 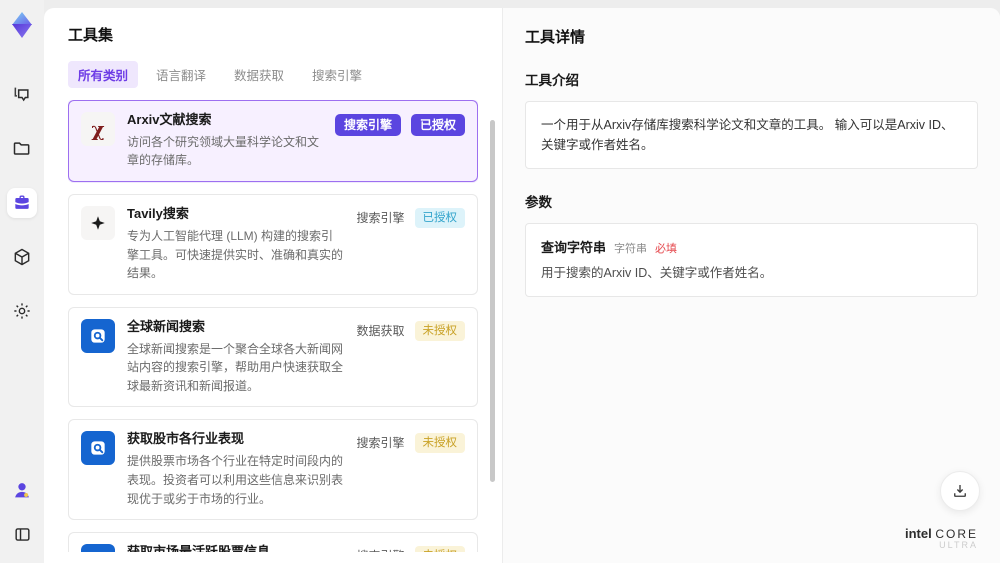 I want to click on category-tabs: 所有类别 语言翻译 数据获取 搜索引擎, so click(x=273, y=74).